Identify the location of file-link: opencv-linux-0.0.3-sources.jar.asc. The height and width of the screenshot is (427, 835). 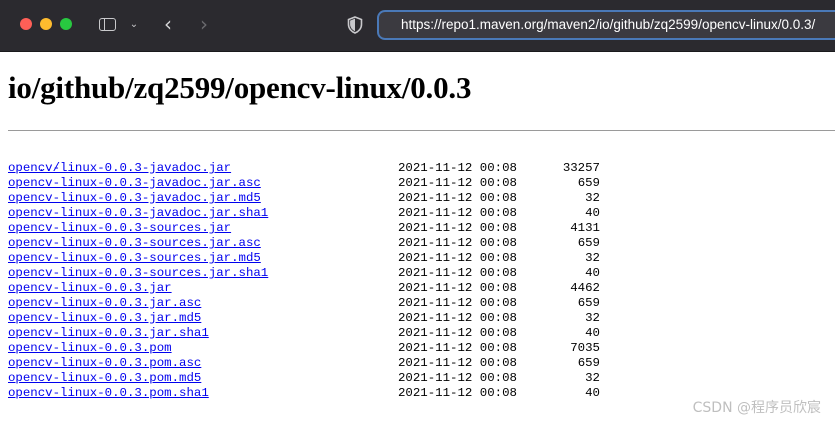
(134, 243).